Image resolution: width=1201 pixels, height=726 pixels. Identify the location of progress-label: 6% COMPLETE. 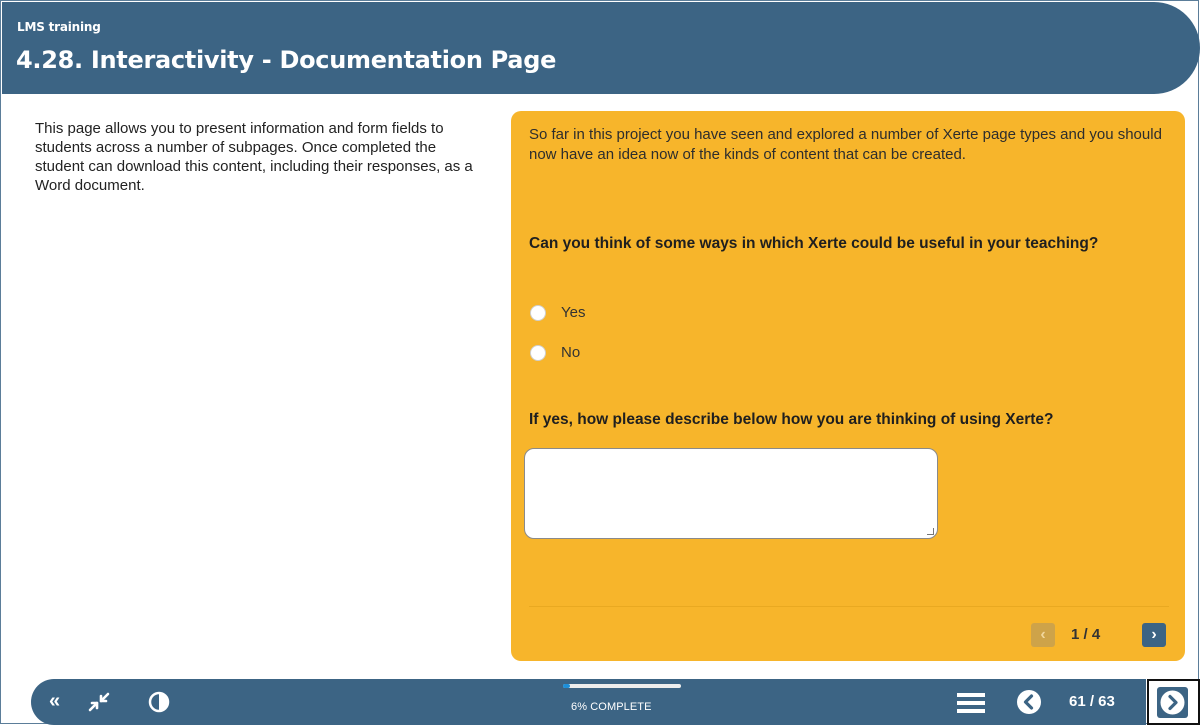
(611, 707).